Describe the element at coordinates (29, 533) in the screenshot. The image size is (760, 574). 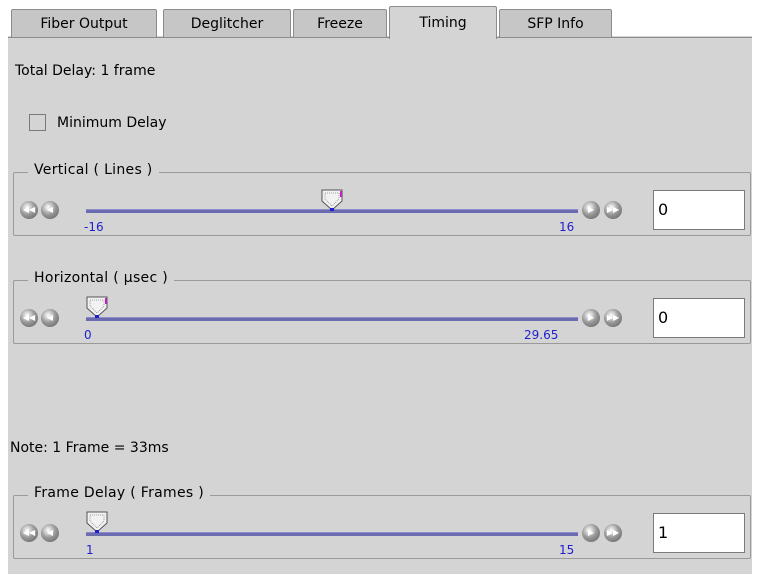
I see `frame-delay-rewind-button: ◀◀` at that location.